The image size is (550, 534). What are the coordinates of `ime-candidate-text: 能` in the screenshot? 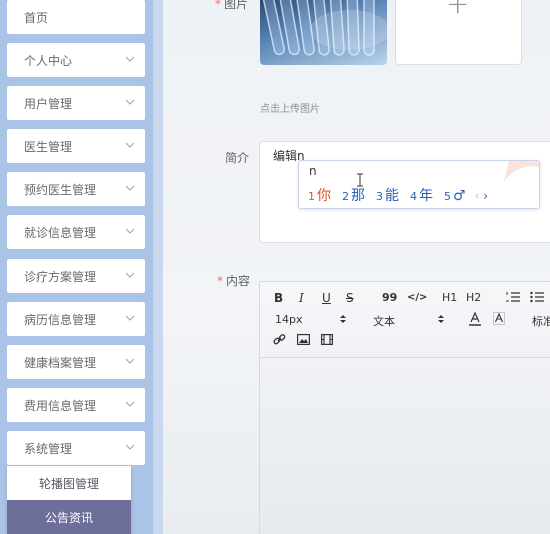 It's located at (392, 196).